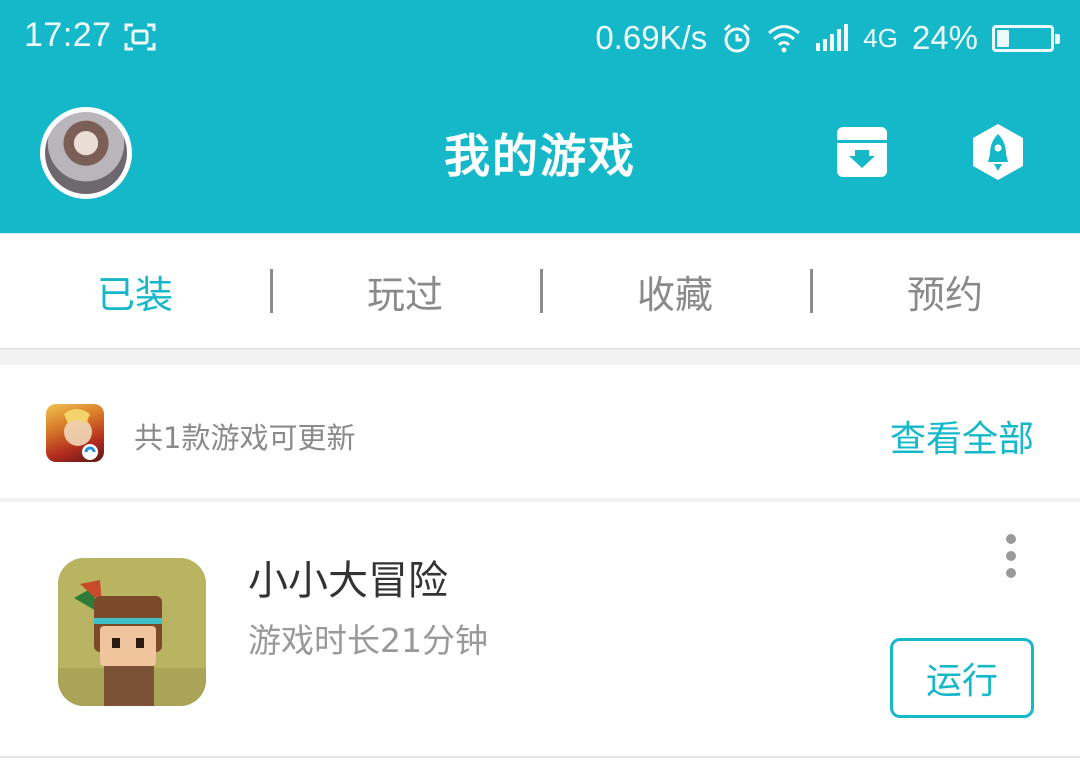 The image size is (1080, 771). I want to click on signal-icon, so click(832, 37).